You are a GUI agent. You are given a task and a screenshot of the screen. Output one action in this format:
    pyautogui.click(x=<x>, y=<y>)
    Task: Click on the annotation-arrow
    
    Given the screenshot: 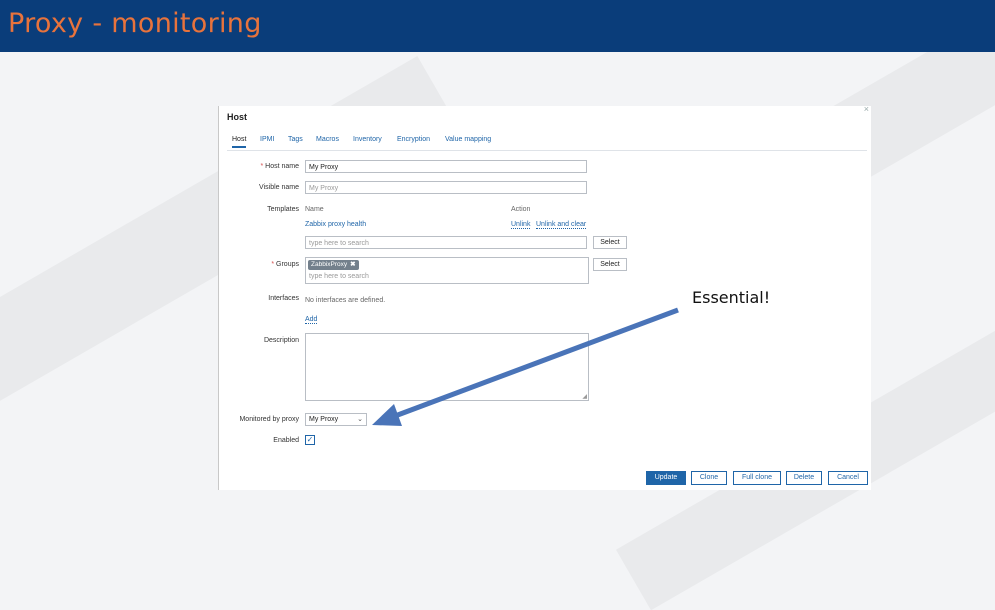 What is the action you would take?
    pyautogui.click(x=525, y=366)
    